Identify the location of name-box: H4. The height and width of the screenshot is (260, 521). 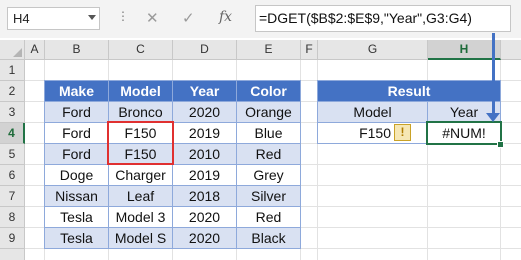
(53, 18).